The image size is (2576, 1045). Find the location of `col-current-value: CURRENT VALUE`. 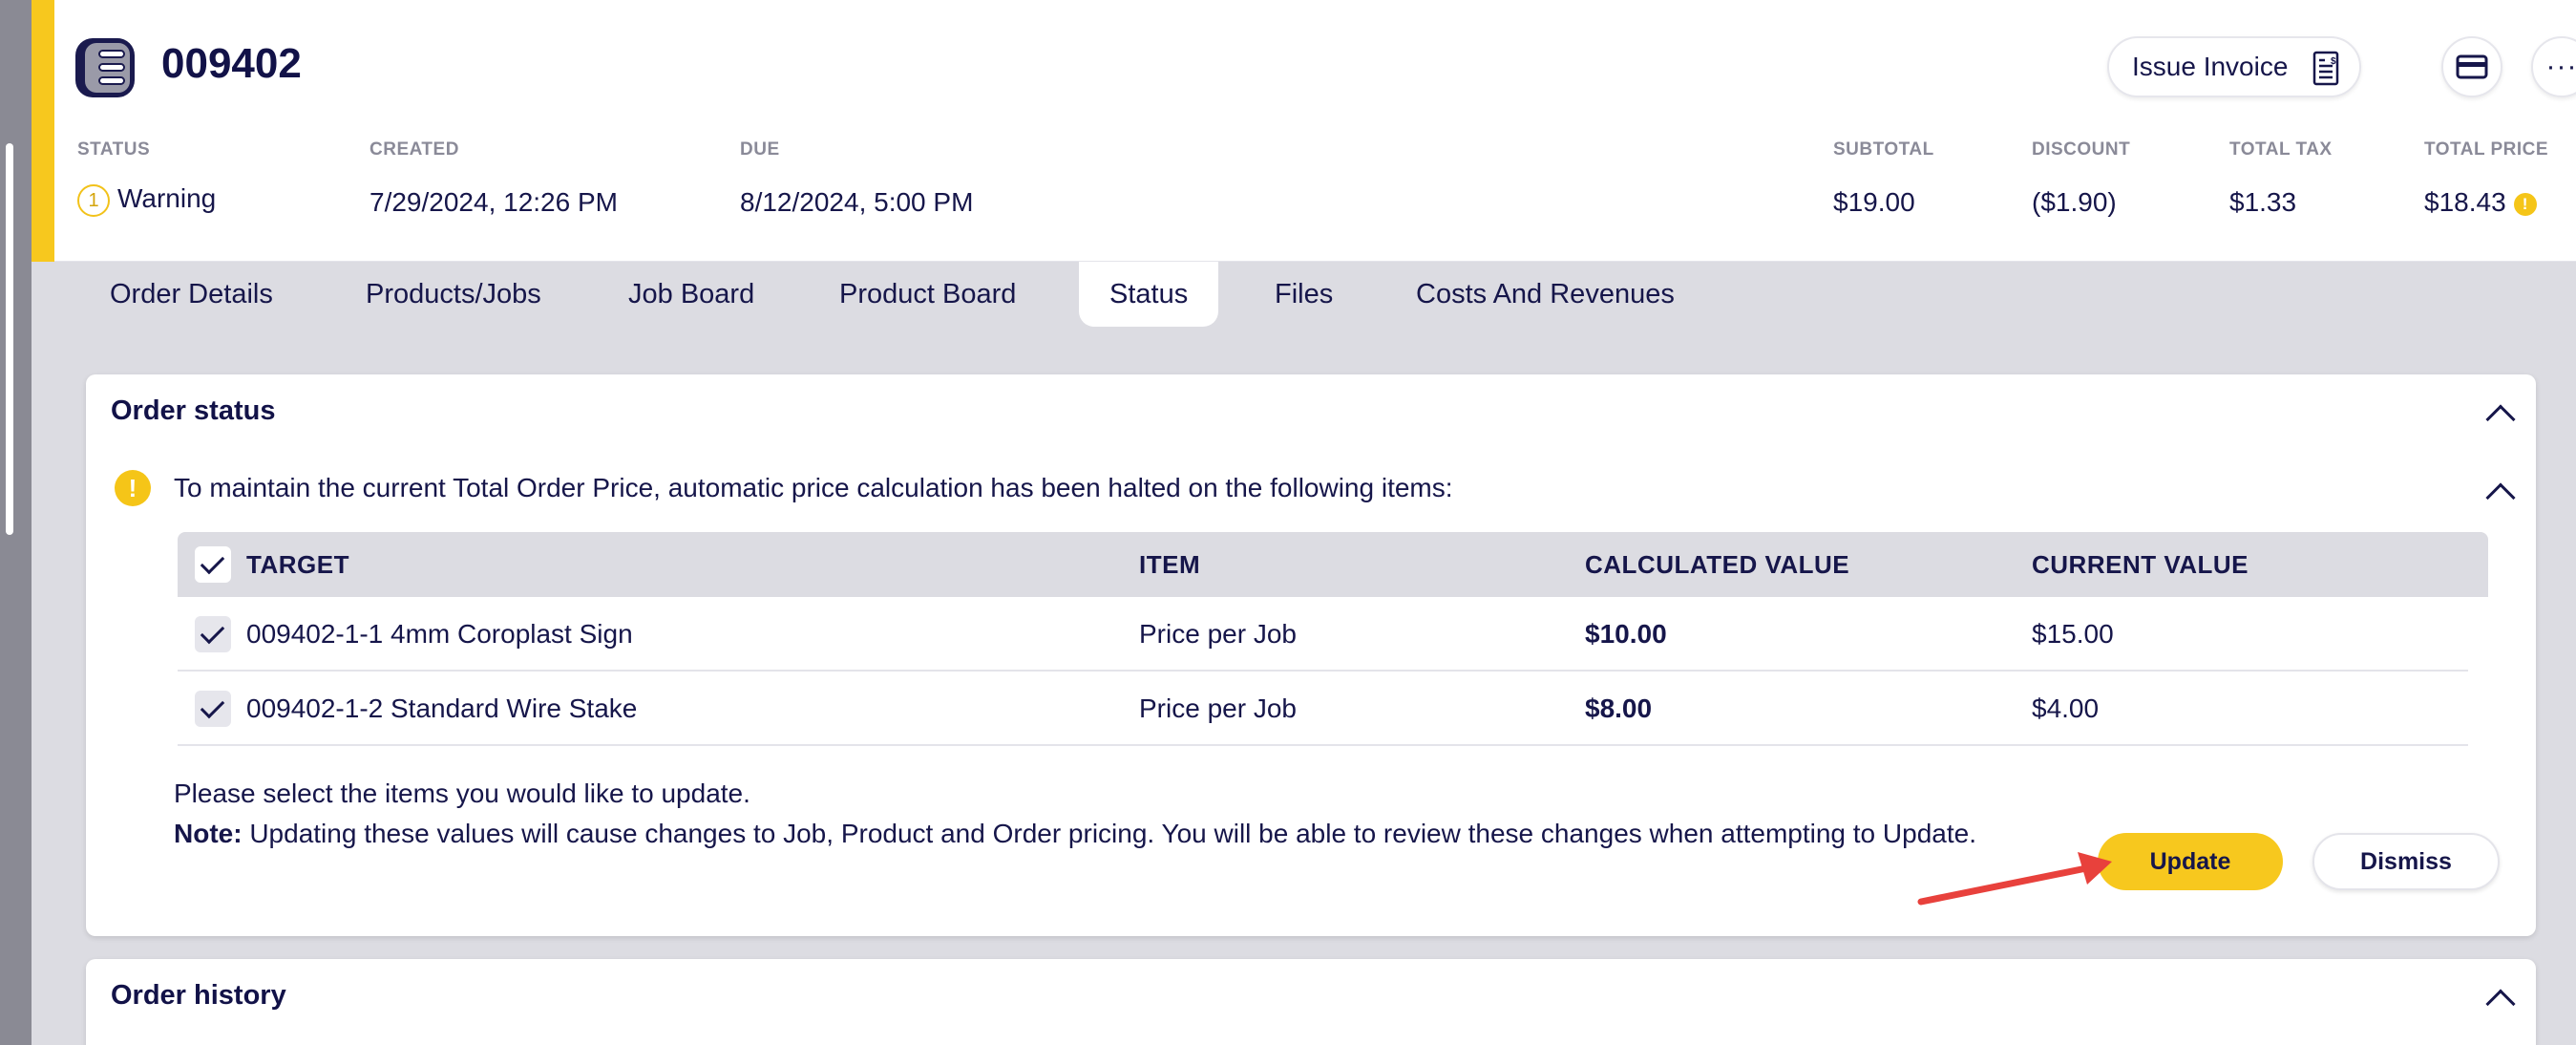

col-current-value: CURRENT VALUE is located at coordinates (2140, 564).